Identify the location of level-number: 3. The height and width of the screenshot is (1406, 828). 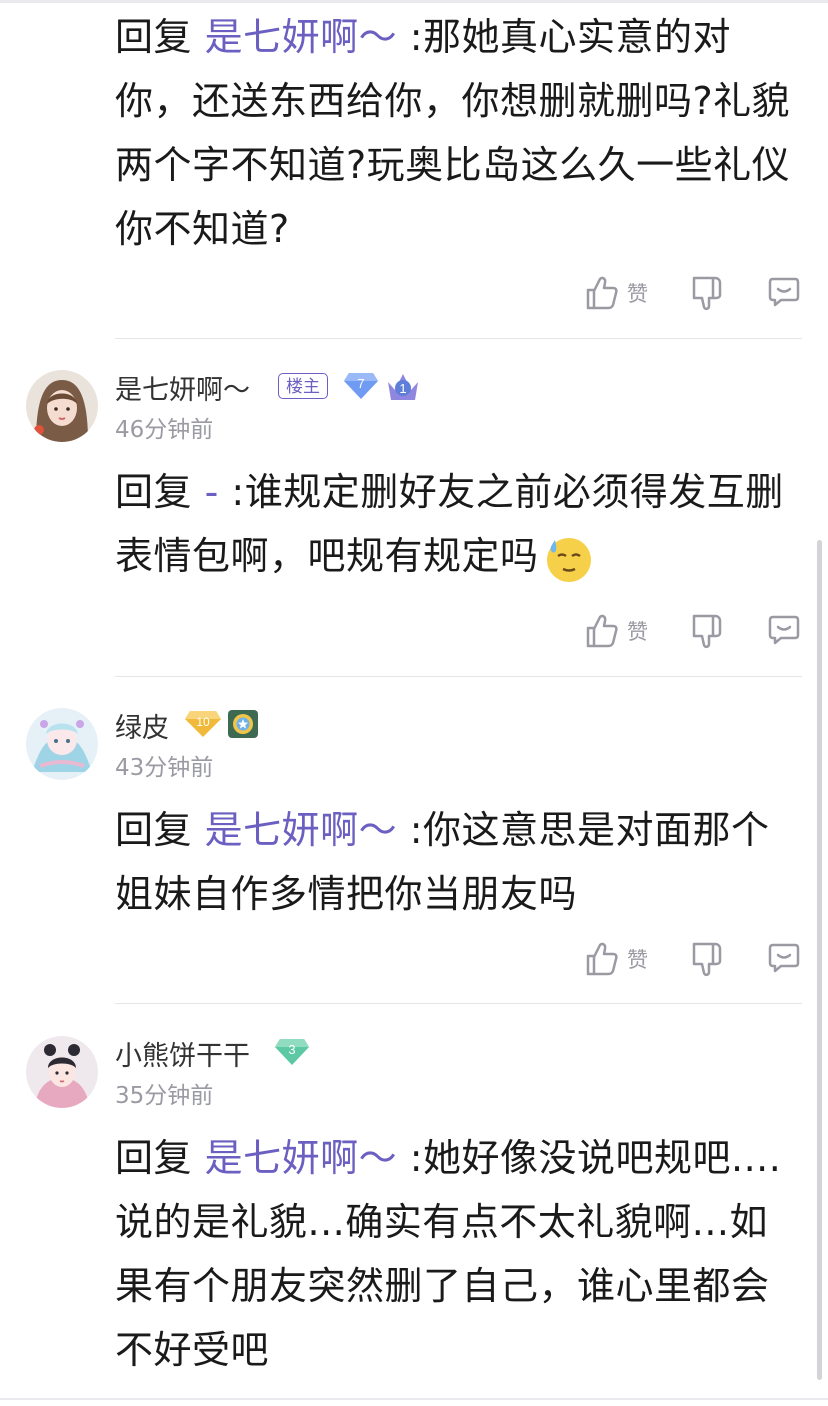
(291, 1049).